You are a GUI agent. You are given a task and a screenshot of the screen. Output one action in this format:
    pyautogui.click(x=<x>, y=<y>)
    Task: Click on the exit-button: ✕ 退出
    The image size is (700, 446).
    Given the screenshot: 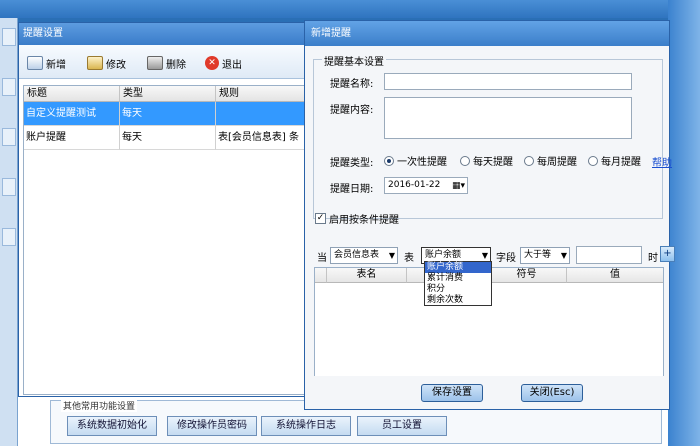 What is the action you would take?
    pyautogui.click(x=223, y=63)
    